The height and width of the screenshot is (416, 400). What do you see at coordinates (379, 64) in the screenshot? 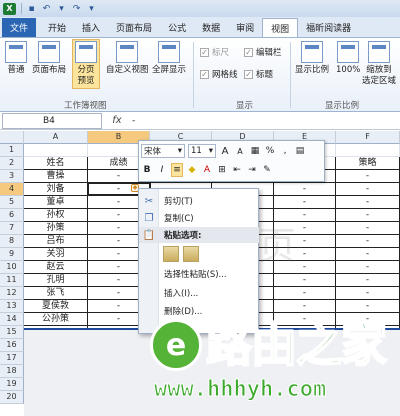
I see `zoom-to-selection-button: 缩放到 选定区域` at bounding box center [379, 64].